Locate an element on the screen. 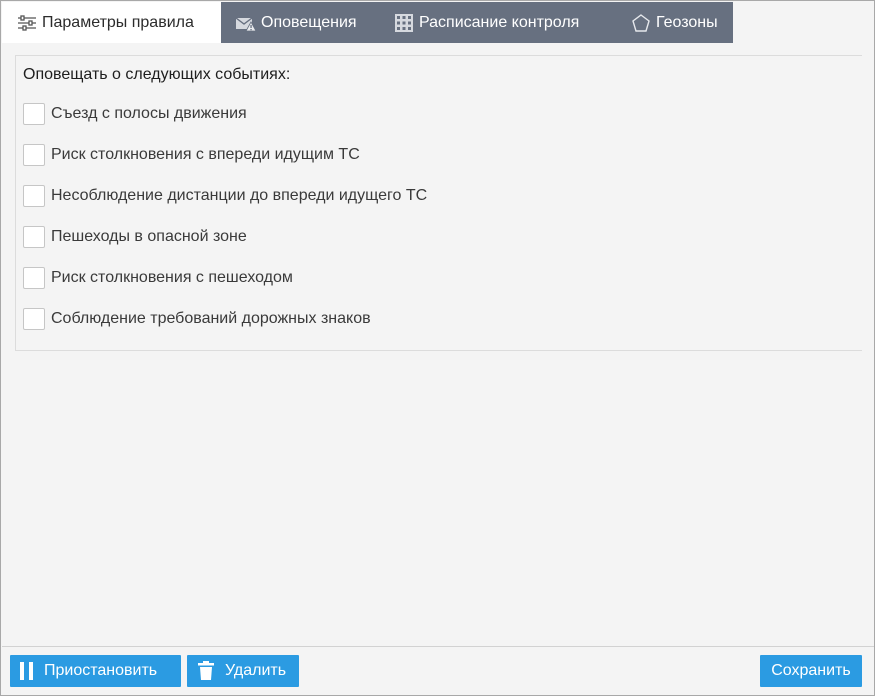 The width and height of the screenshot is (875, 696). delete-label: Удалить is located at coordinates (256, 670).